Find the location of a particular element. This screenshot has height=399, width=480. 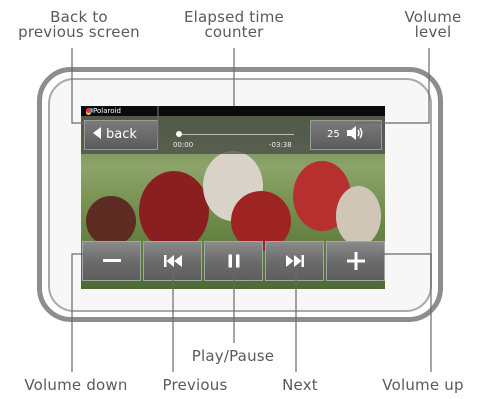

callout-volume-level: Volume level is located at coordinates (433, 25).